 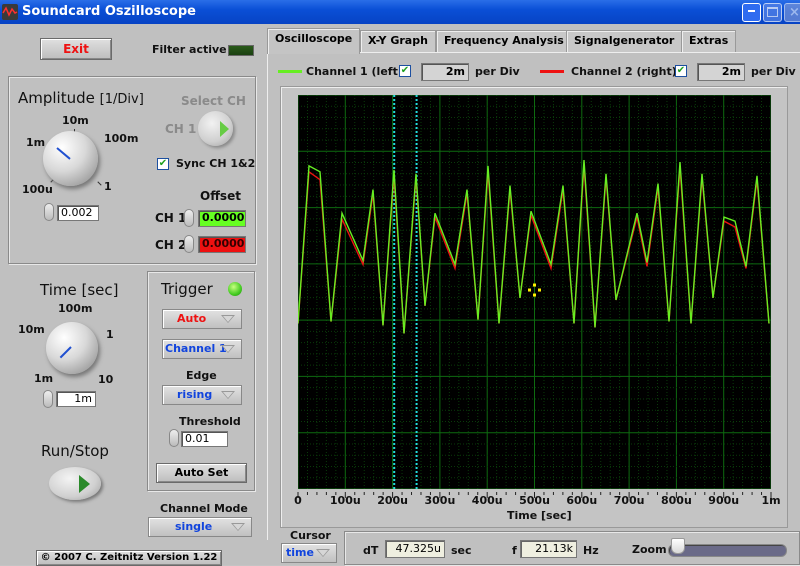 I want to click on threshold-spinner, so click(x=174, y=438).